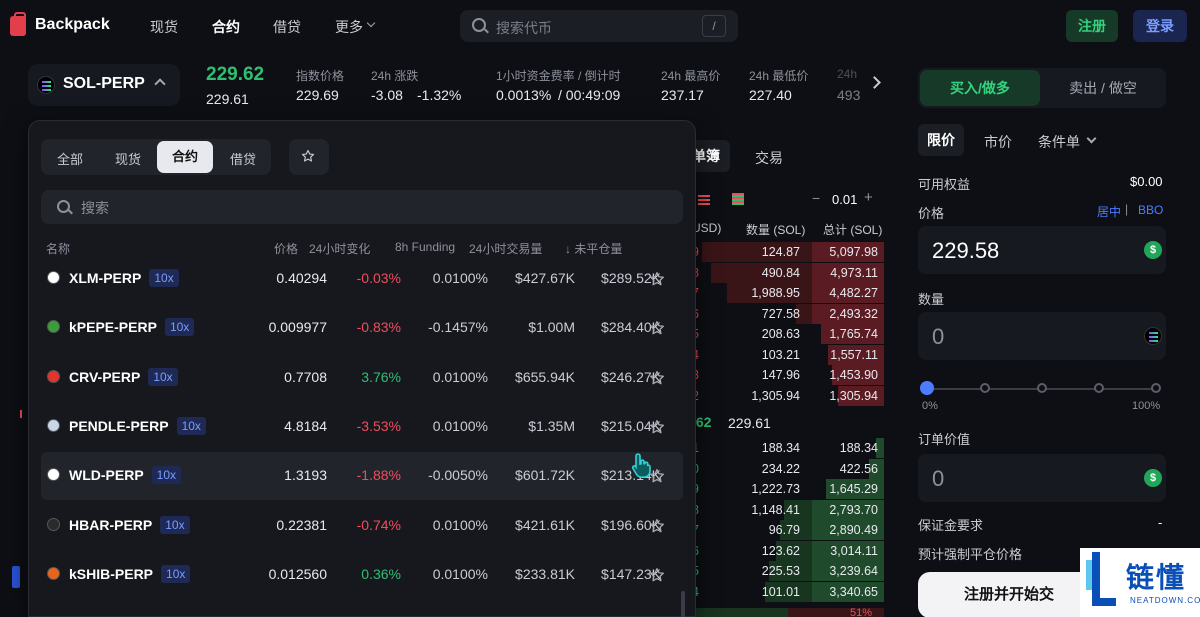  What do you see at coordinates (1109, 211) in the screenshot?
I see `mid-price-link: 居中` at bounding box center [1109, 211].